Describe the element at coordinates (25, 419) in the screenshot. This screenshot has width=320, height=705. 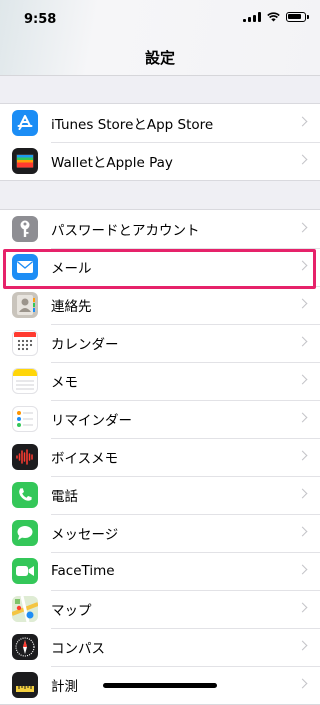
I see `reminders-icon` at that location.